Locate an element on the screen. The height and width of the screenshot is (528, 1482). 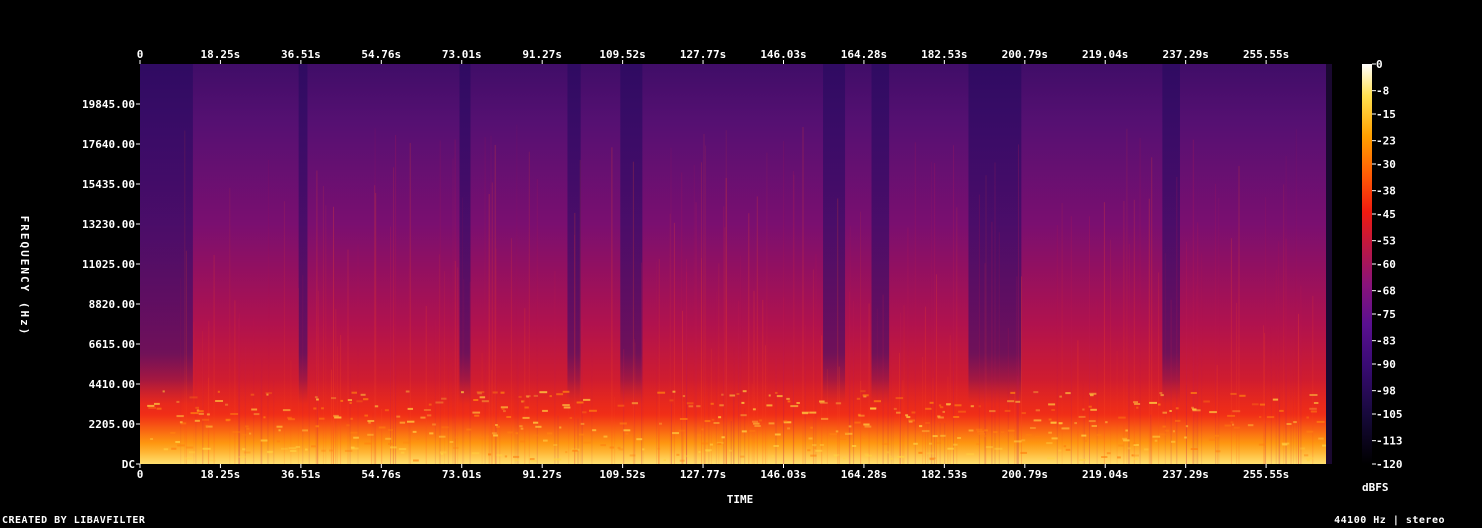
quiet-band is located at coordinates (465, 234).